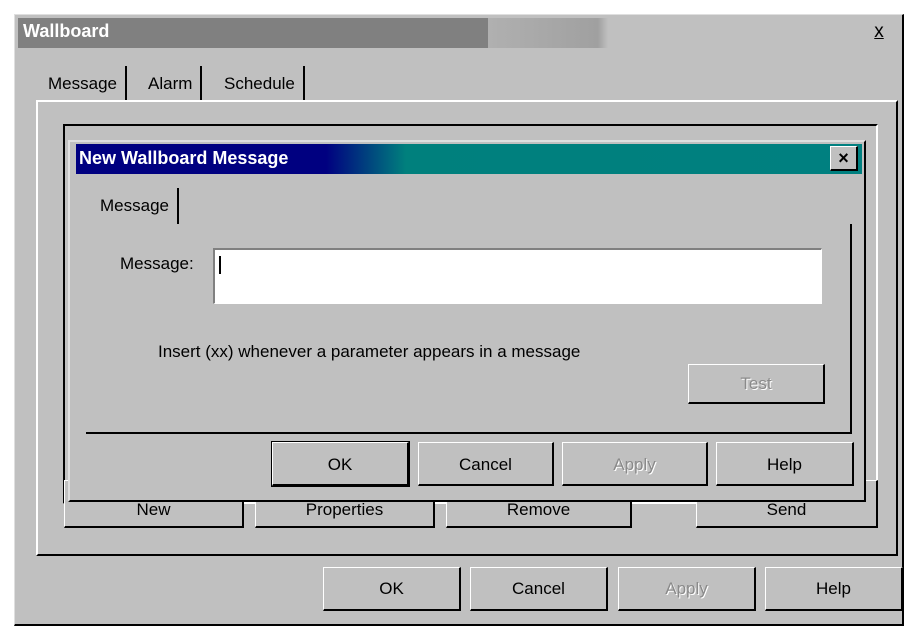 This screenshot has width=917, height=635. Describe the element at coordinates (83, 84) in the screenshot. I see `tab-message: Message` at that location.